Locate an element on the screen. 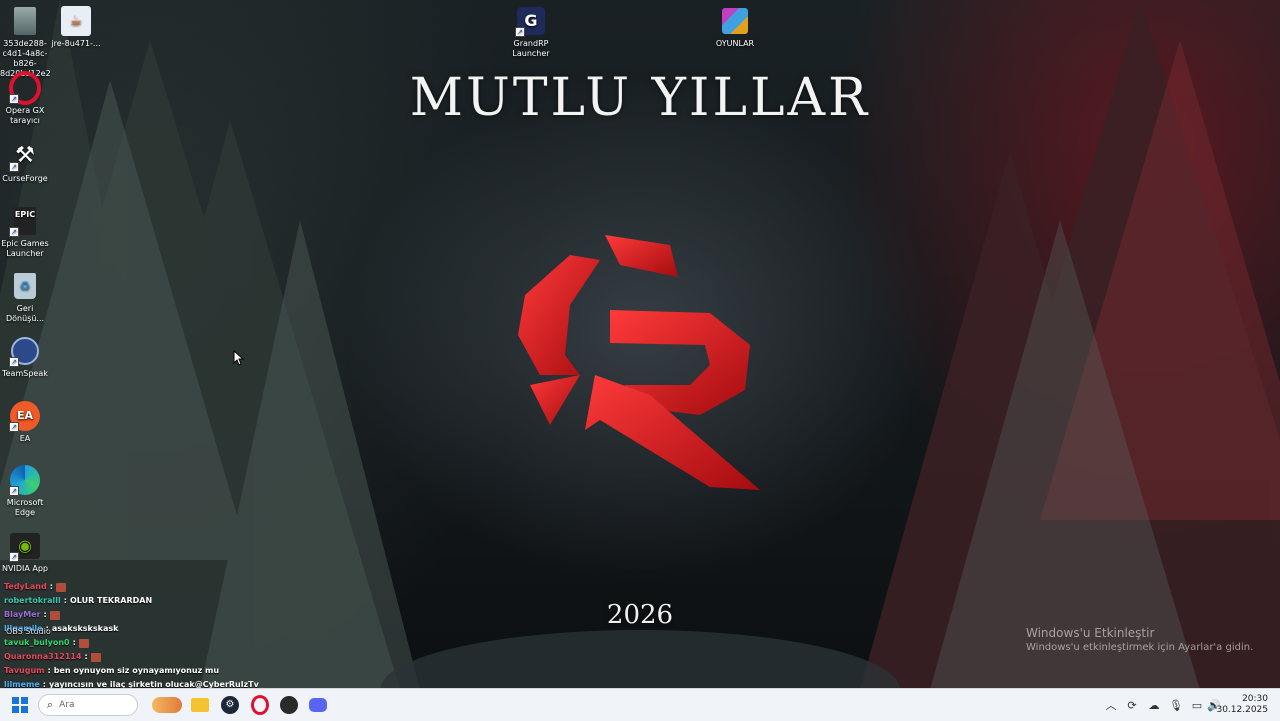 Image resolution: width=1280 pixels, height=721 pixels. opera-gx-icon is located at coordinates (260, 705).